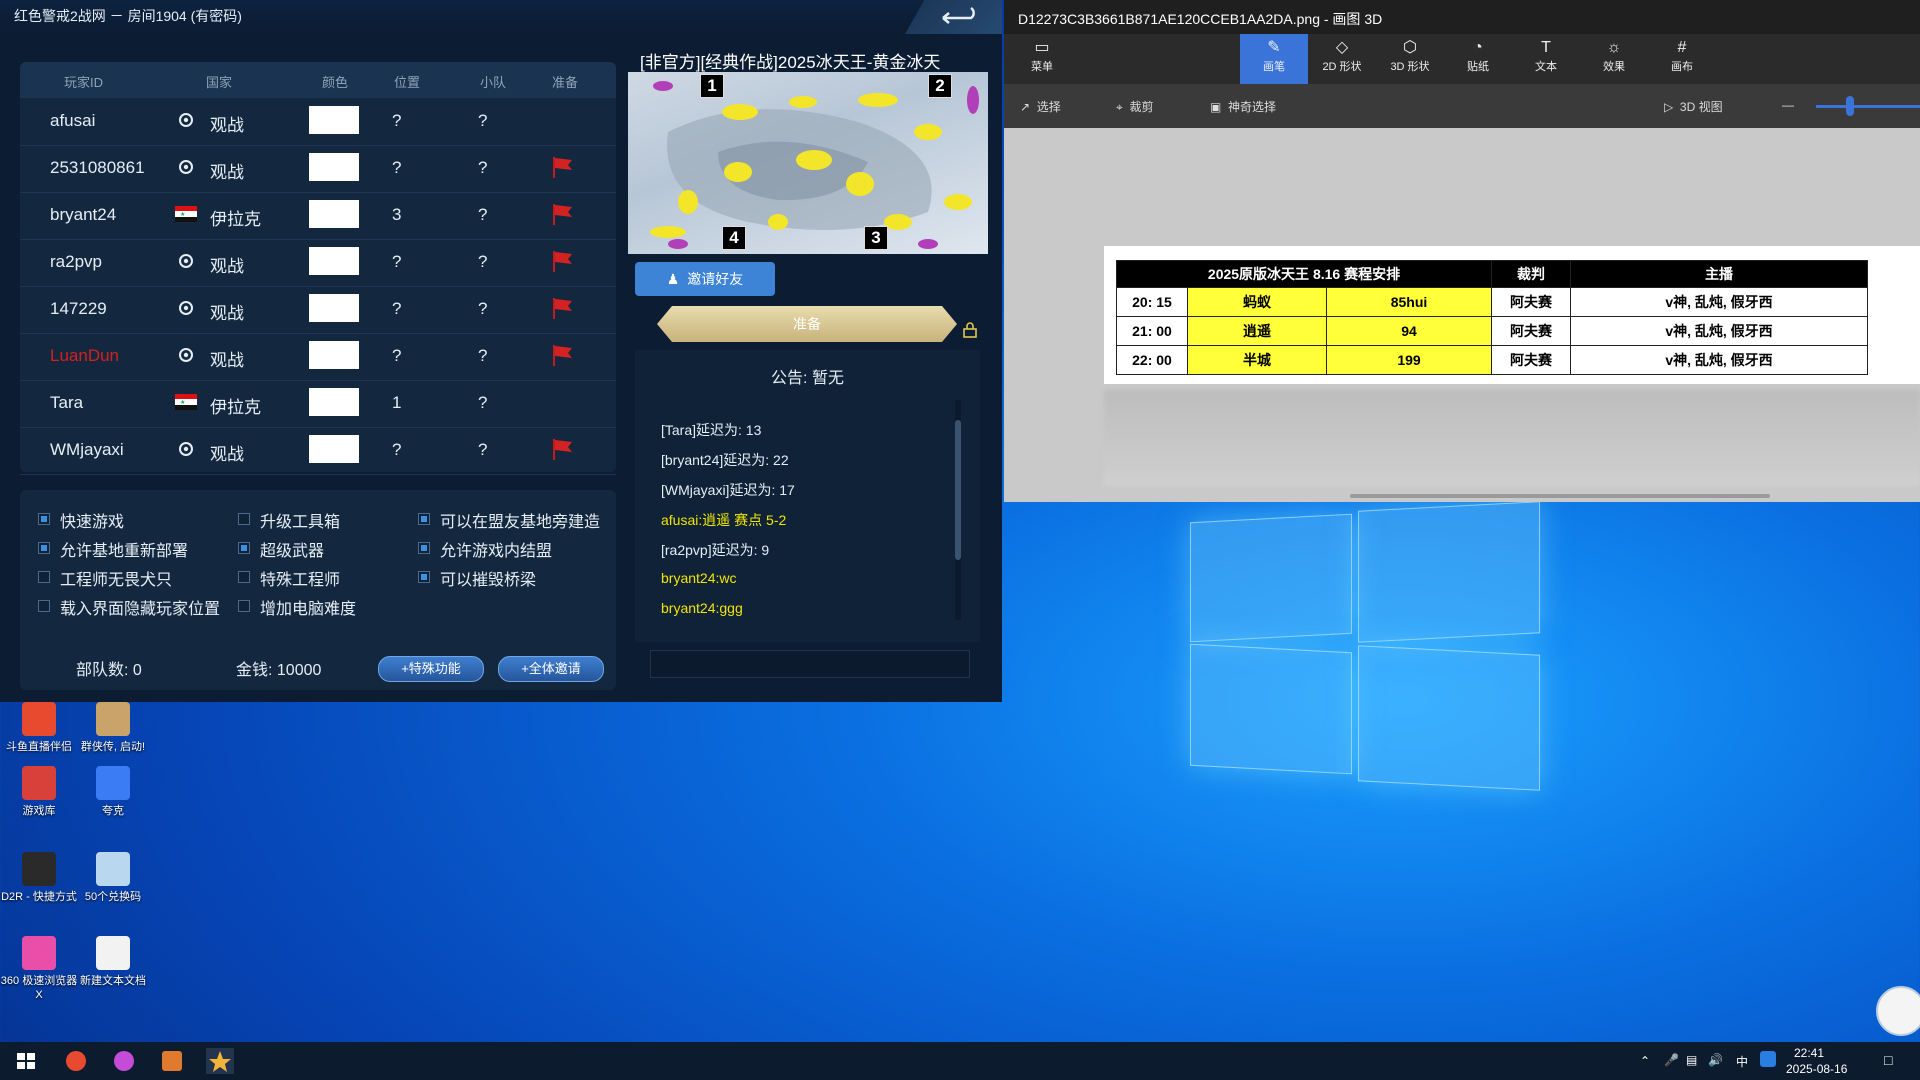 The image size is (1920, 1080). What do you see at coordinates (1409, 360) in the screenshot?
I see `player-two: 199` at bounding box center [1409, 360].